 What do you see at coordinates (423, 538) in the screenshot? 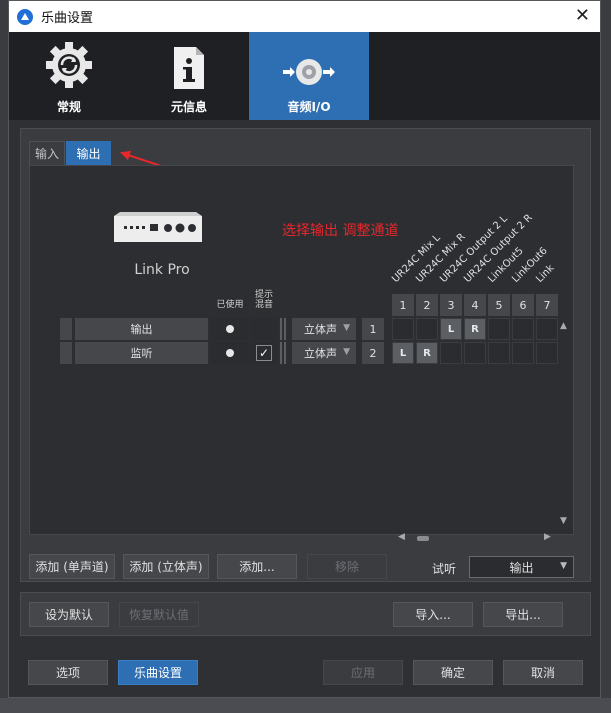
I see `horizontal-scrollbar-thumb` at bounding box center [423, 538].